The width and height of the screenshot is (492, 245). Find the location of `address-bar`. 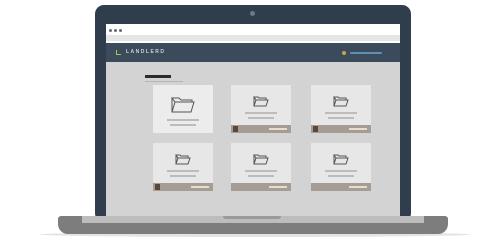

address-bar is located at coordinates (253, 38).